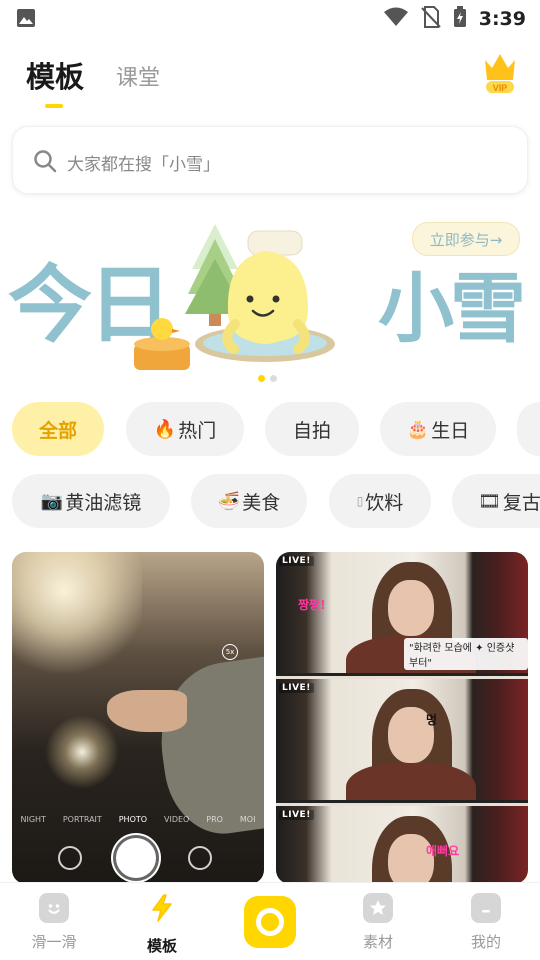 The width and height of the screenshot is (540, 960). What do you see at coordinates (261, 502) in the screenshot?
I see `category-label: 美食` at bounding box center [261, 502].